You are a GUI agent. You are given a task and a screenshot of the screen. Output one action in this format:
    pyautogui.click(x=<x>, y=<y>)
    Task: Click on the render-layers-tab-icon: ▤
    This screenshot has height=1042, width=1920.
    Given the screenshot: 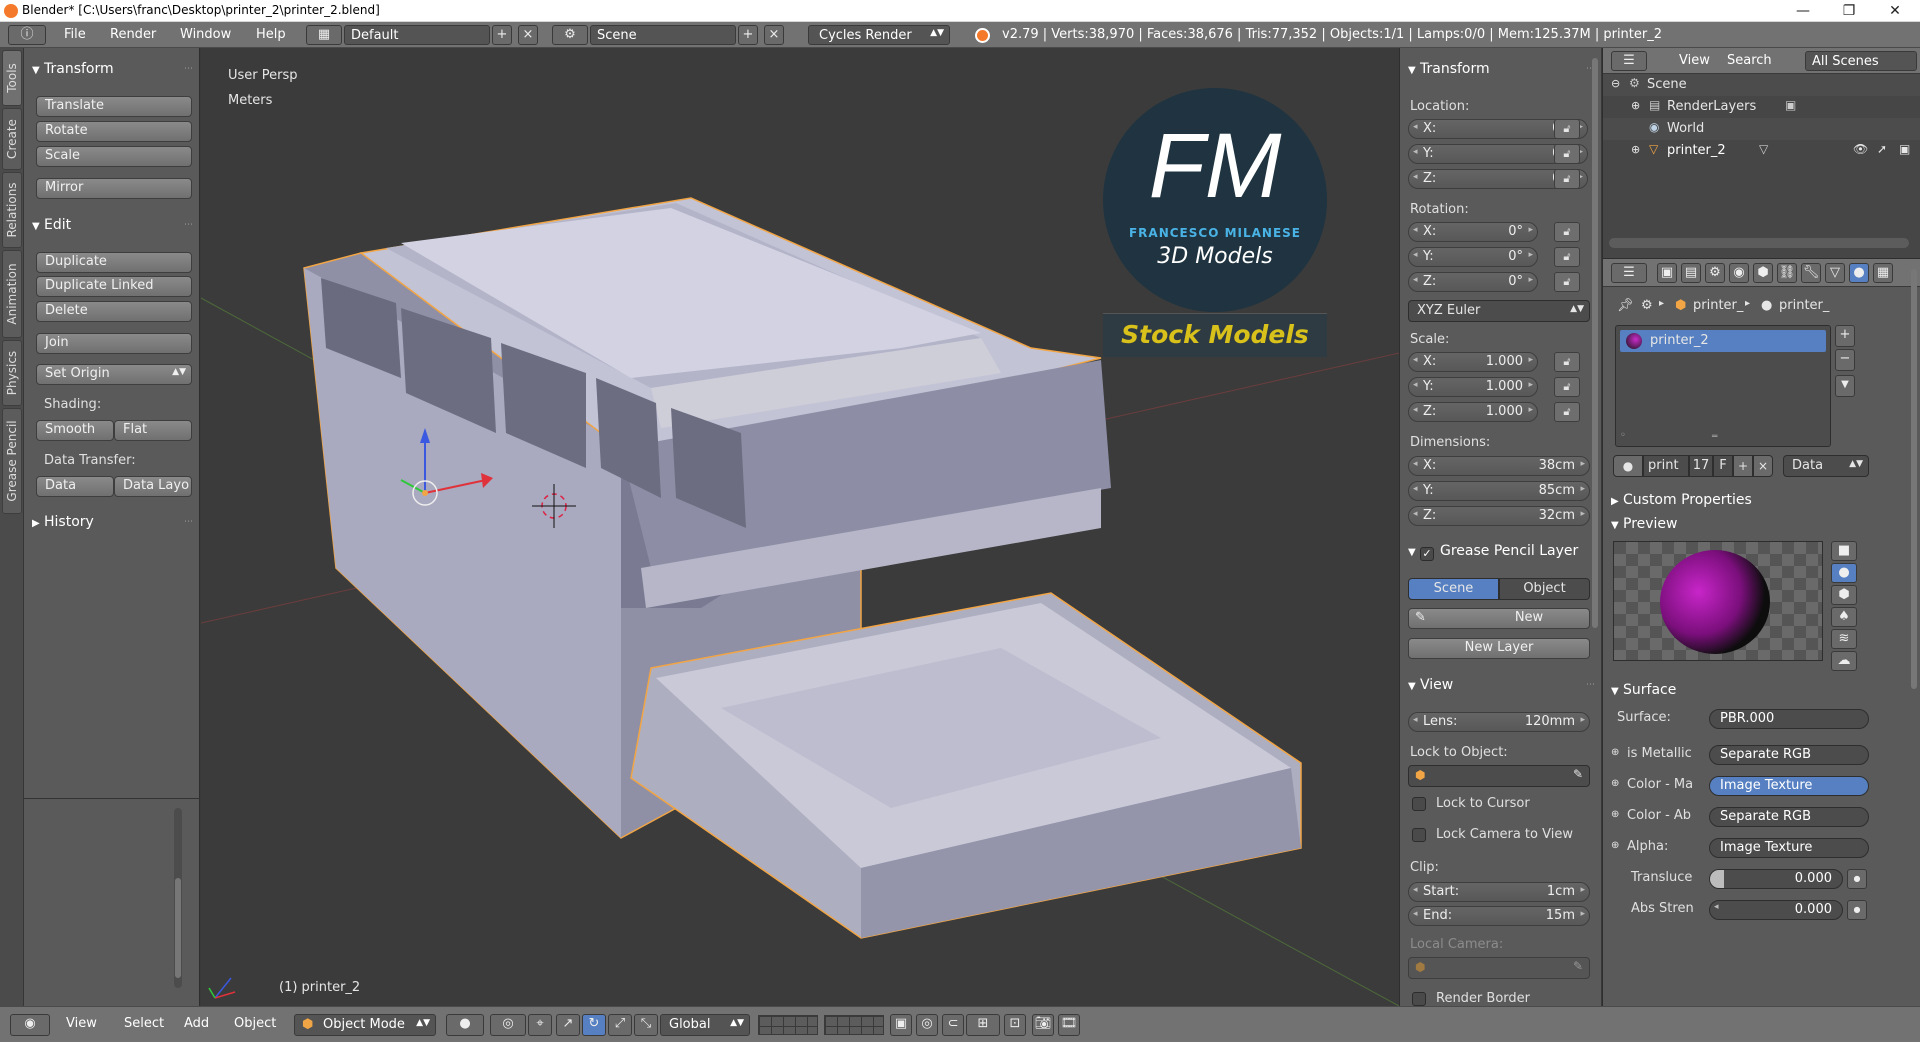 What is the action you would take?
    pyautogui.click(x=1691, y=273)
    